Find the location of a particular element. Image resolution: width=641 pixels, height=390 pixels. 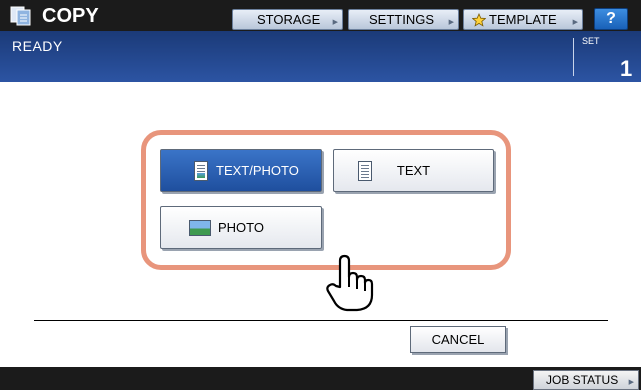

set-count: 1 is located at coordinates (626, 68).